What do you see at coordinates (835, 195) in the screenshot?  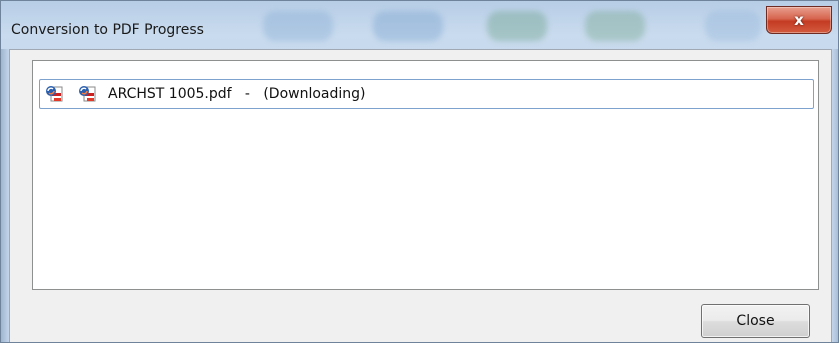 I see `window-right-border` at bounding box center [835, 195].